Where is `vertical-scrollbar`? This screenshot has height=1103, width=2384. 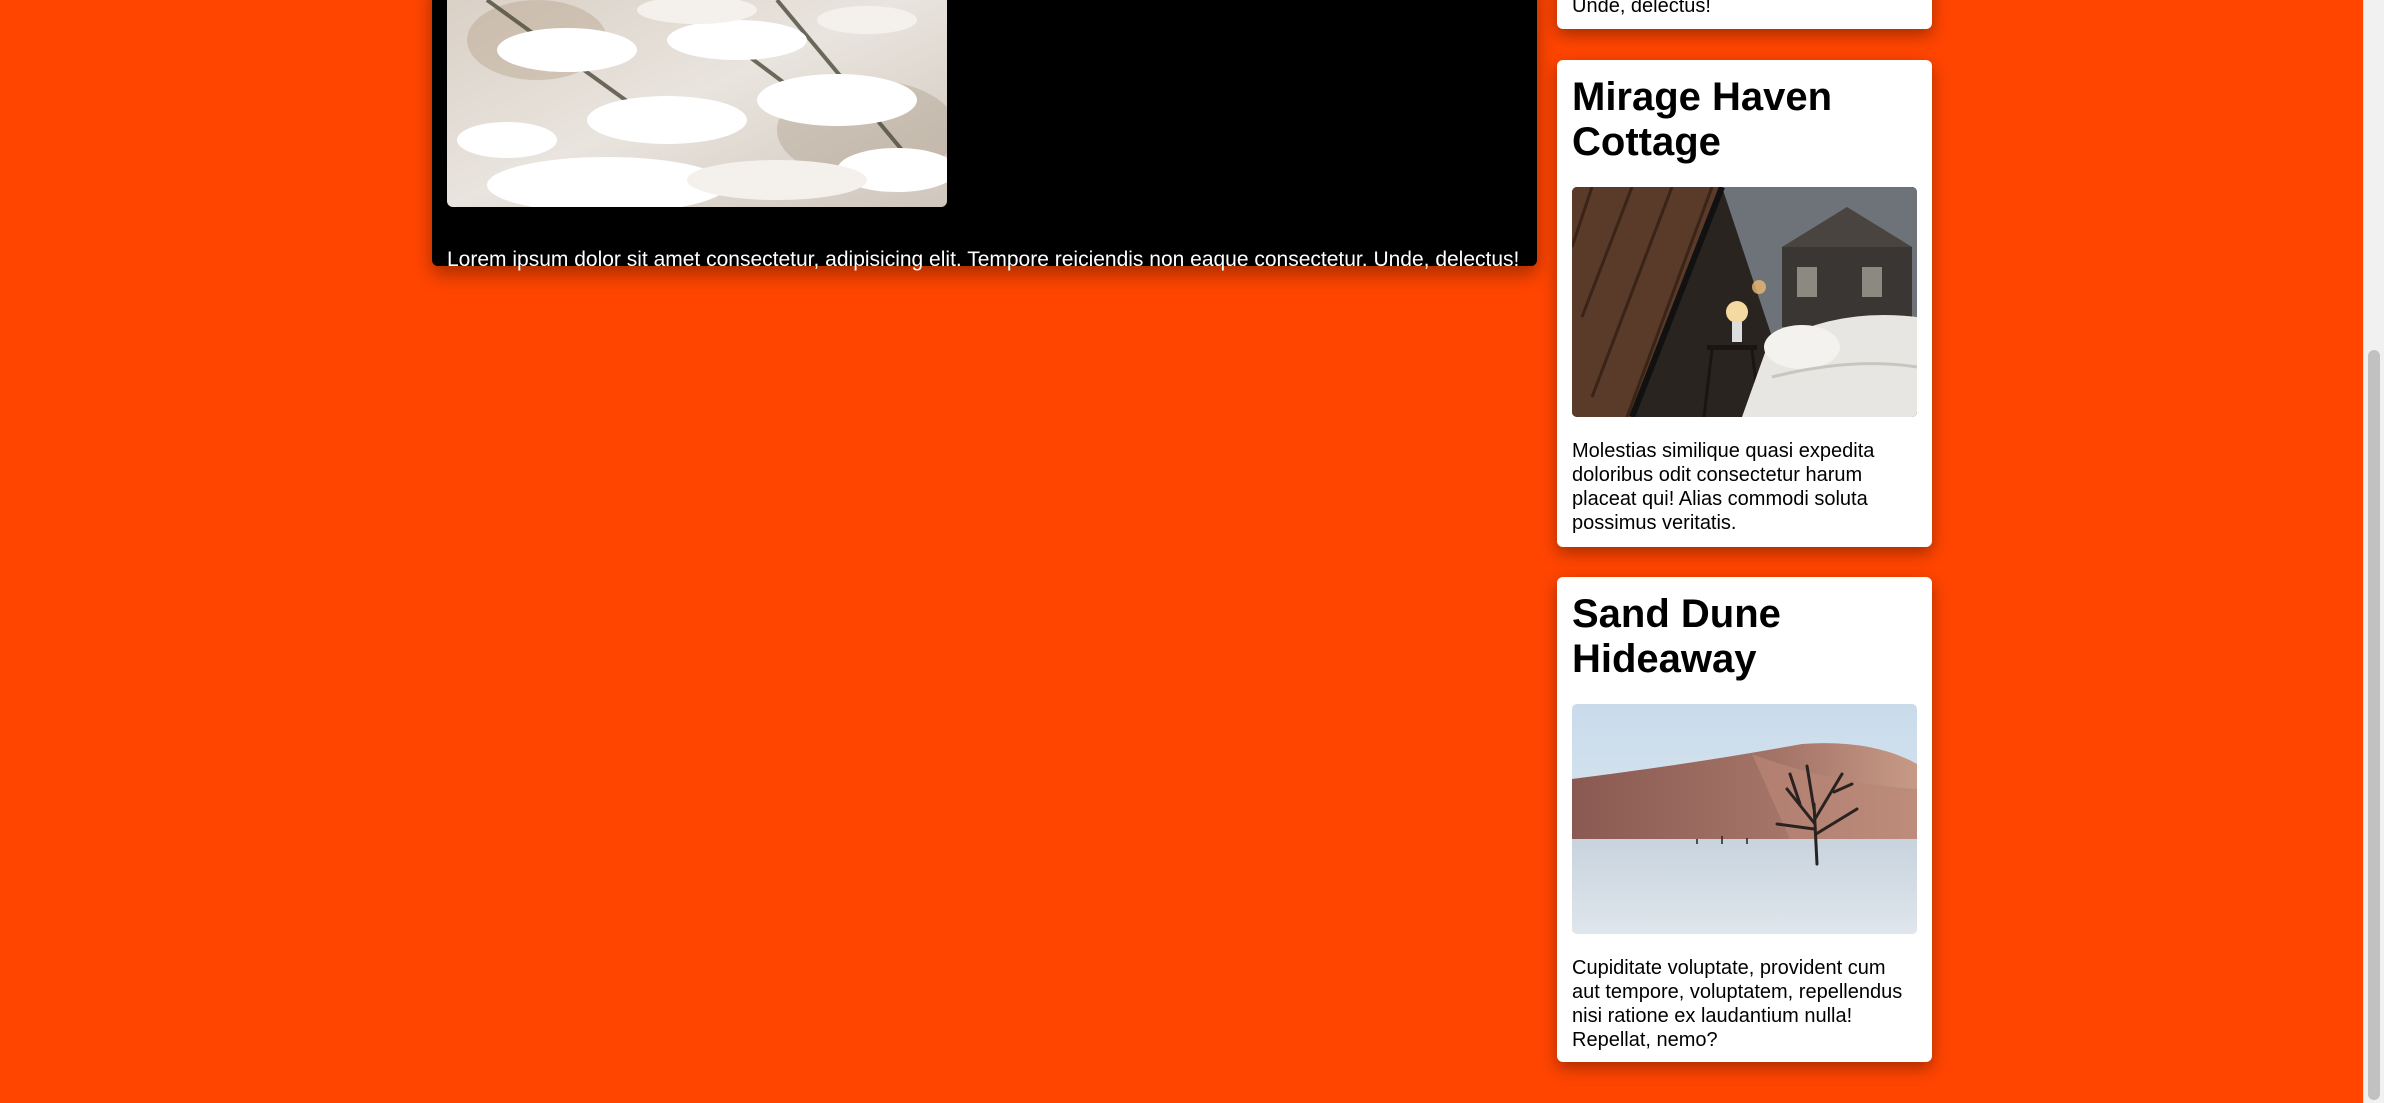
vertical-scrollbar is located at coordinates (2373, 551).